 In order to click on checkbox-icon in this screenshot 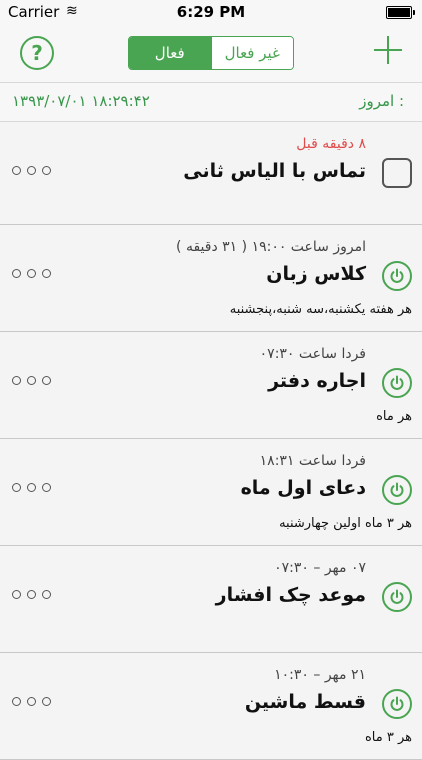, I will do `click(397, 173)`.